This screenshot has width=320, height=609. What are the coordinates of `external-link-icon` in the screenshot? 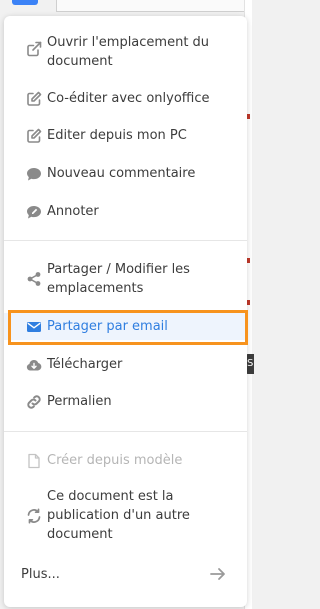 It's located at (33, 48).